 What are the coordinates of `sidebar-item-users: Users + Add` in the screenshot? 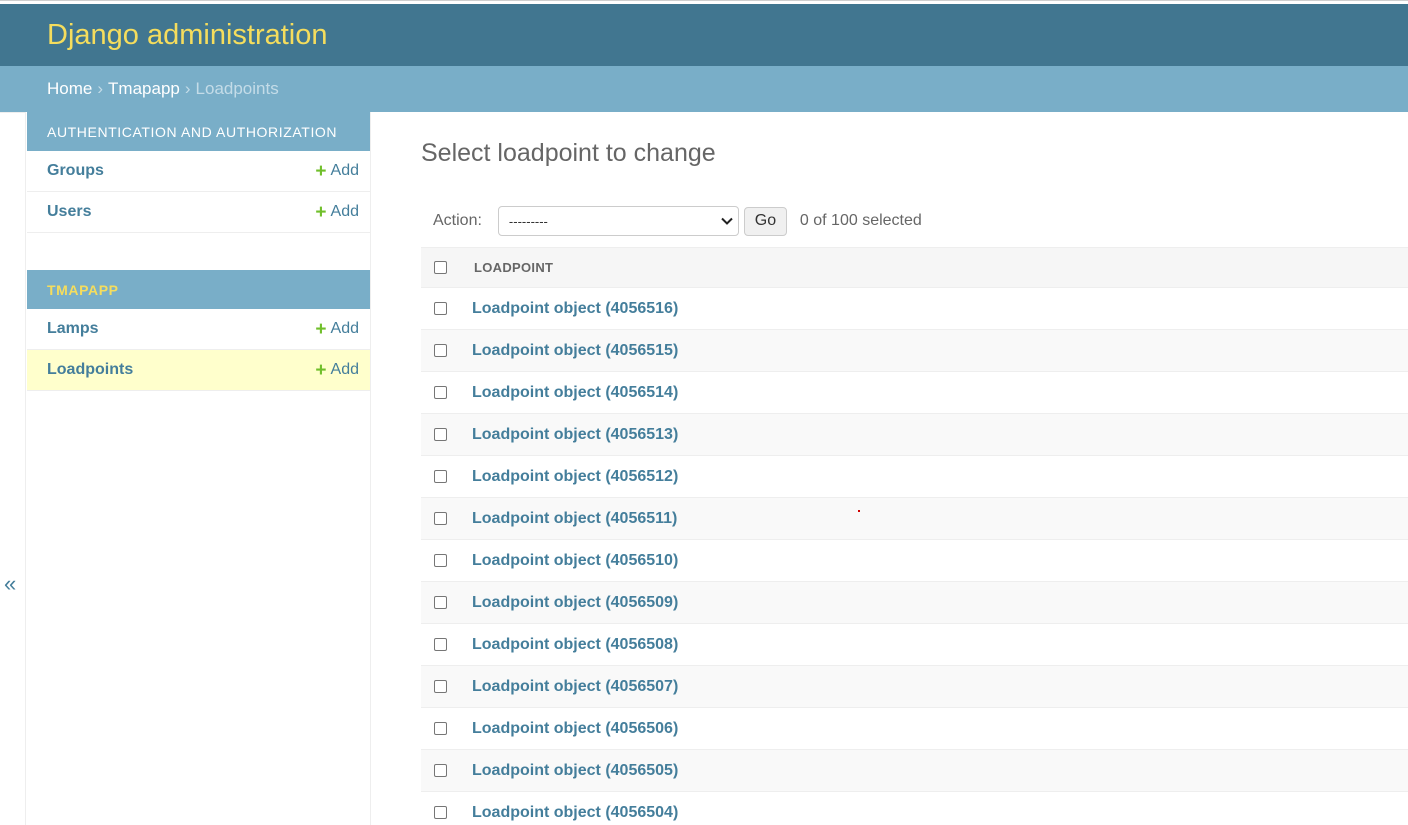 It's located at (198, 212).